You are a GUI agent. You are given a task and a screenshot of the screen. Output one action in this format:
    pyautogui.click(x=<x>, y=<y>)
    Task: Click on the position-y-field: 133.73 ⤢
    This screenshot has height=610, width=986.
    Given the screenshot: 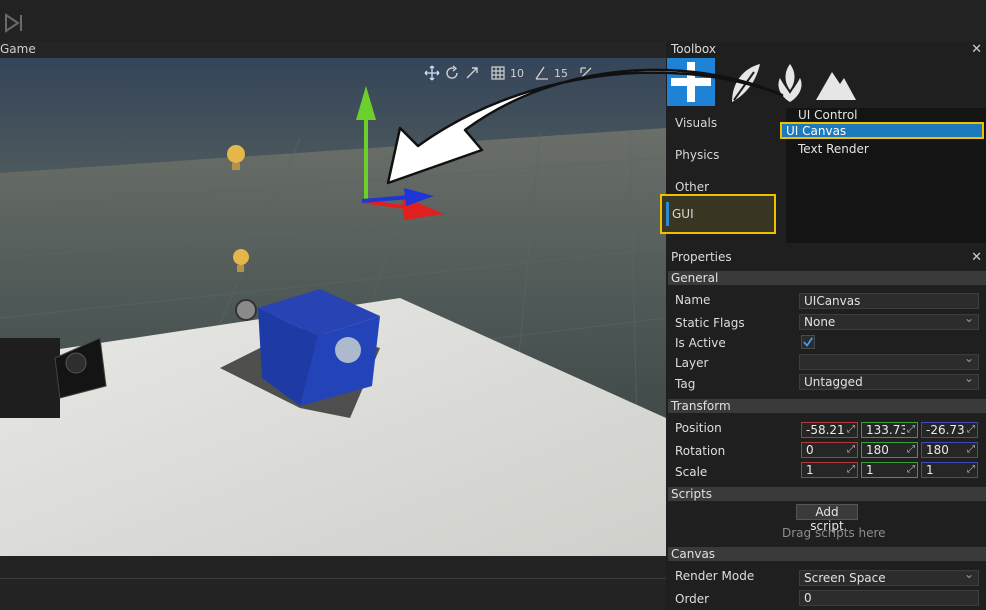 What is the action you would take?
    pyautogui.click(x=889, y=430)
    